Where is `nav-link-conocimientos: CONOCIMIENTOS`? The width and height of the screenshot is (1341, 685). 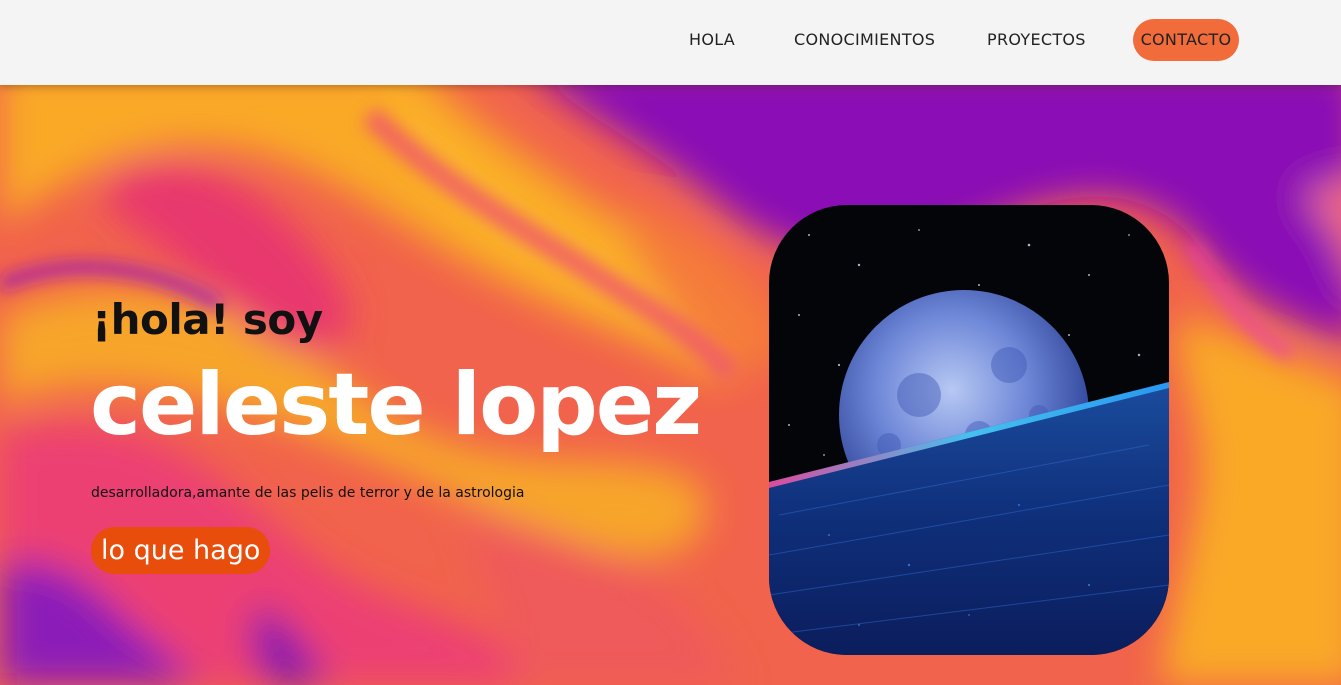
nav-link-conocimientos: CONOCIMIENTOS is located at coordinates (864, 40).